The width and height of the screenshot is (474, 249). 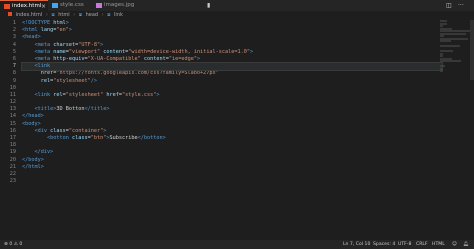 What do you see at coordinates (59, 138) in the screenshot?
I see `code-token: <botton` at bounding box center [59, 138].